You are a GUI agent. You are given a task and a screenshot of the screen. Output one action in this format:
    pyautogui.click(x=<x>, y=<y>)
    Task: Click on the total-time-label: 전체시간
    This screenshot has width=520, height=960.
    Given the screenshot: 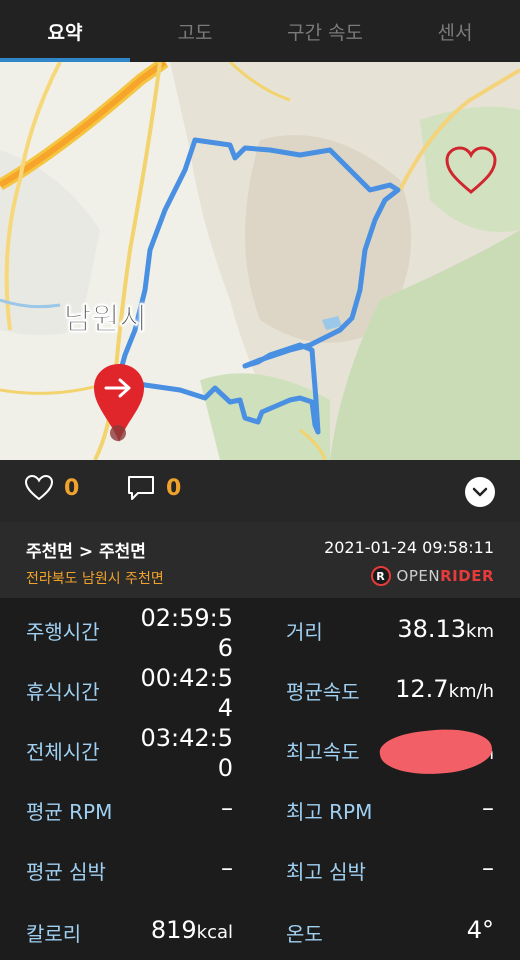 What is the action you would take?
    pyautogui.click(x=63, y=752)
    